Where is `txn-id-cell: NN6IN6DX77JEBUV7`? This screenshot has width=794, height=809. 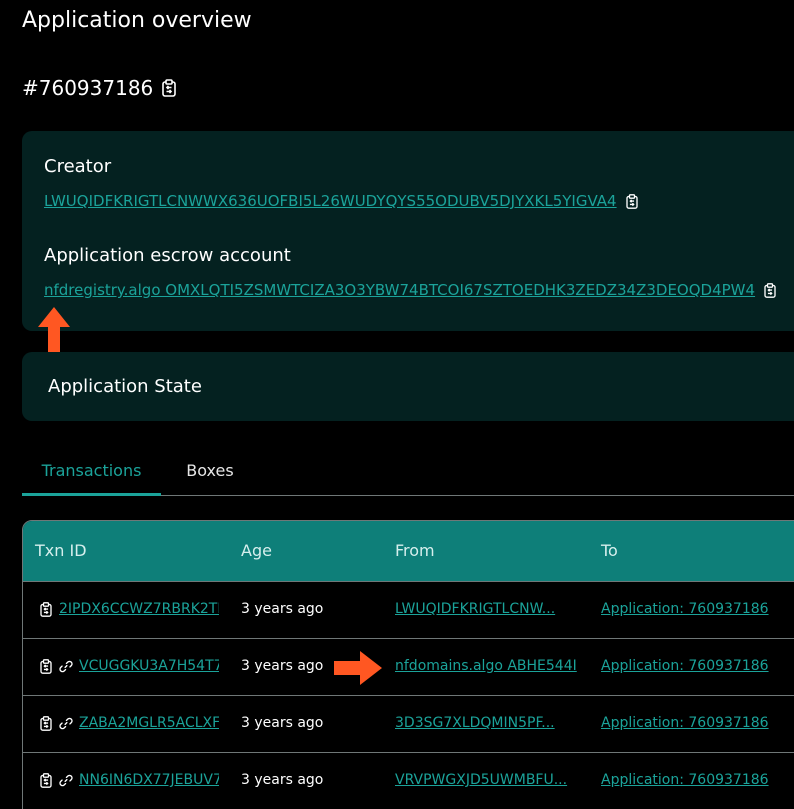 txn-id-cell: NN6IN6DX77JEBUV7 is located at coordinates (129, 780).